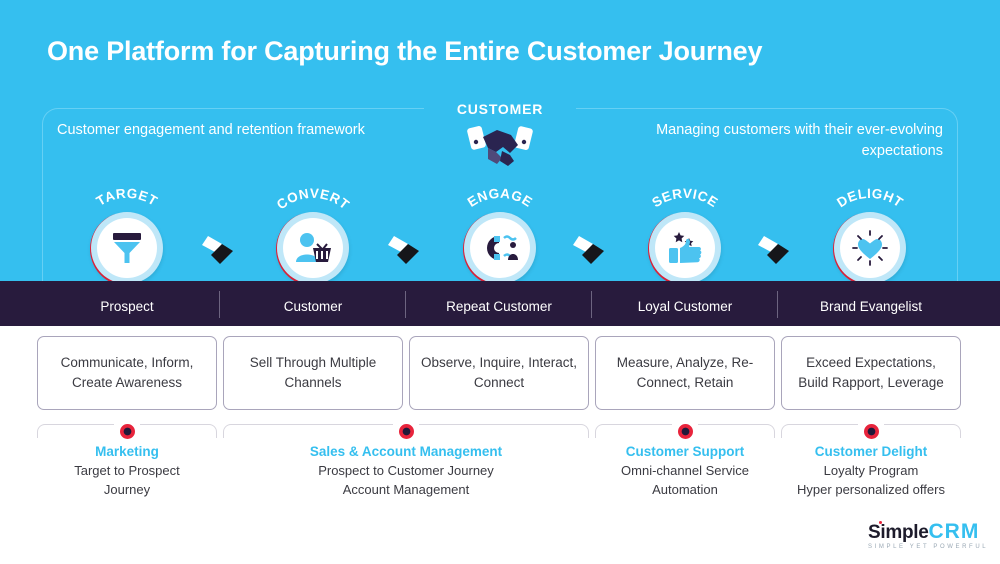 The height and width of the screenshot is (564, 1000). Describe the element at coordinates (685, 373) in the screenshot. I see `stage-card-service: Measure, Analyze, Re-Connect, Retain` at that location.